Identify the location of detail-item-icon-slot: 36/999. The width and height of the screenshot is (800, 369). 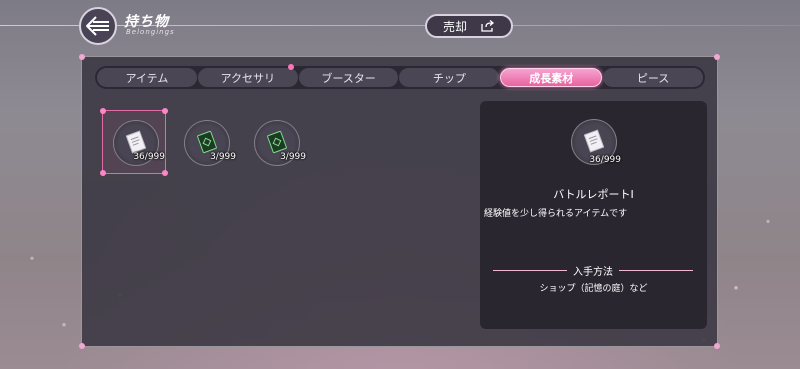
(596, 142).